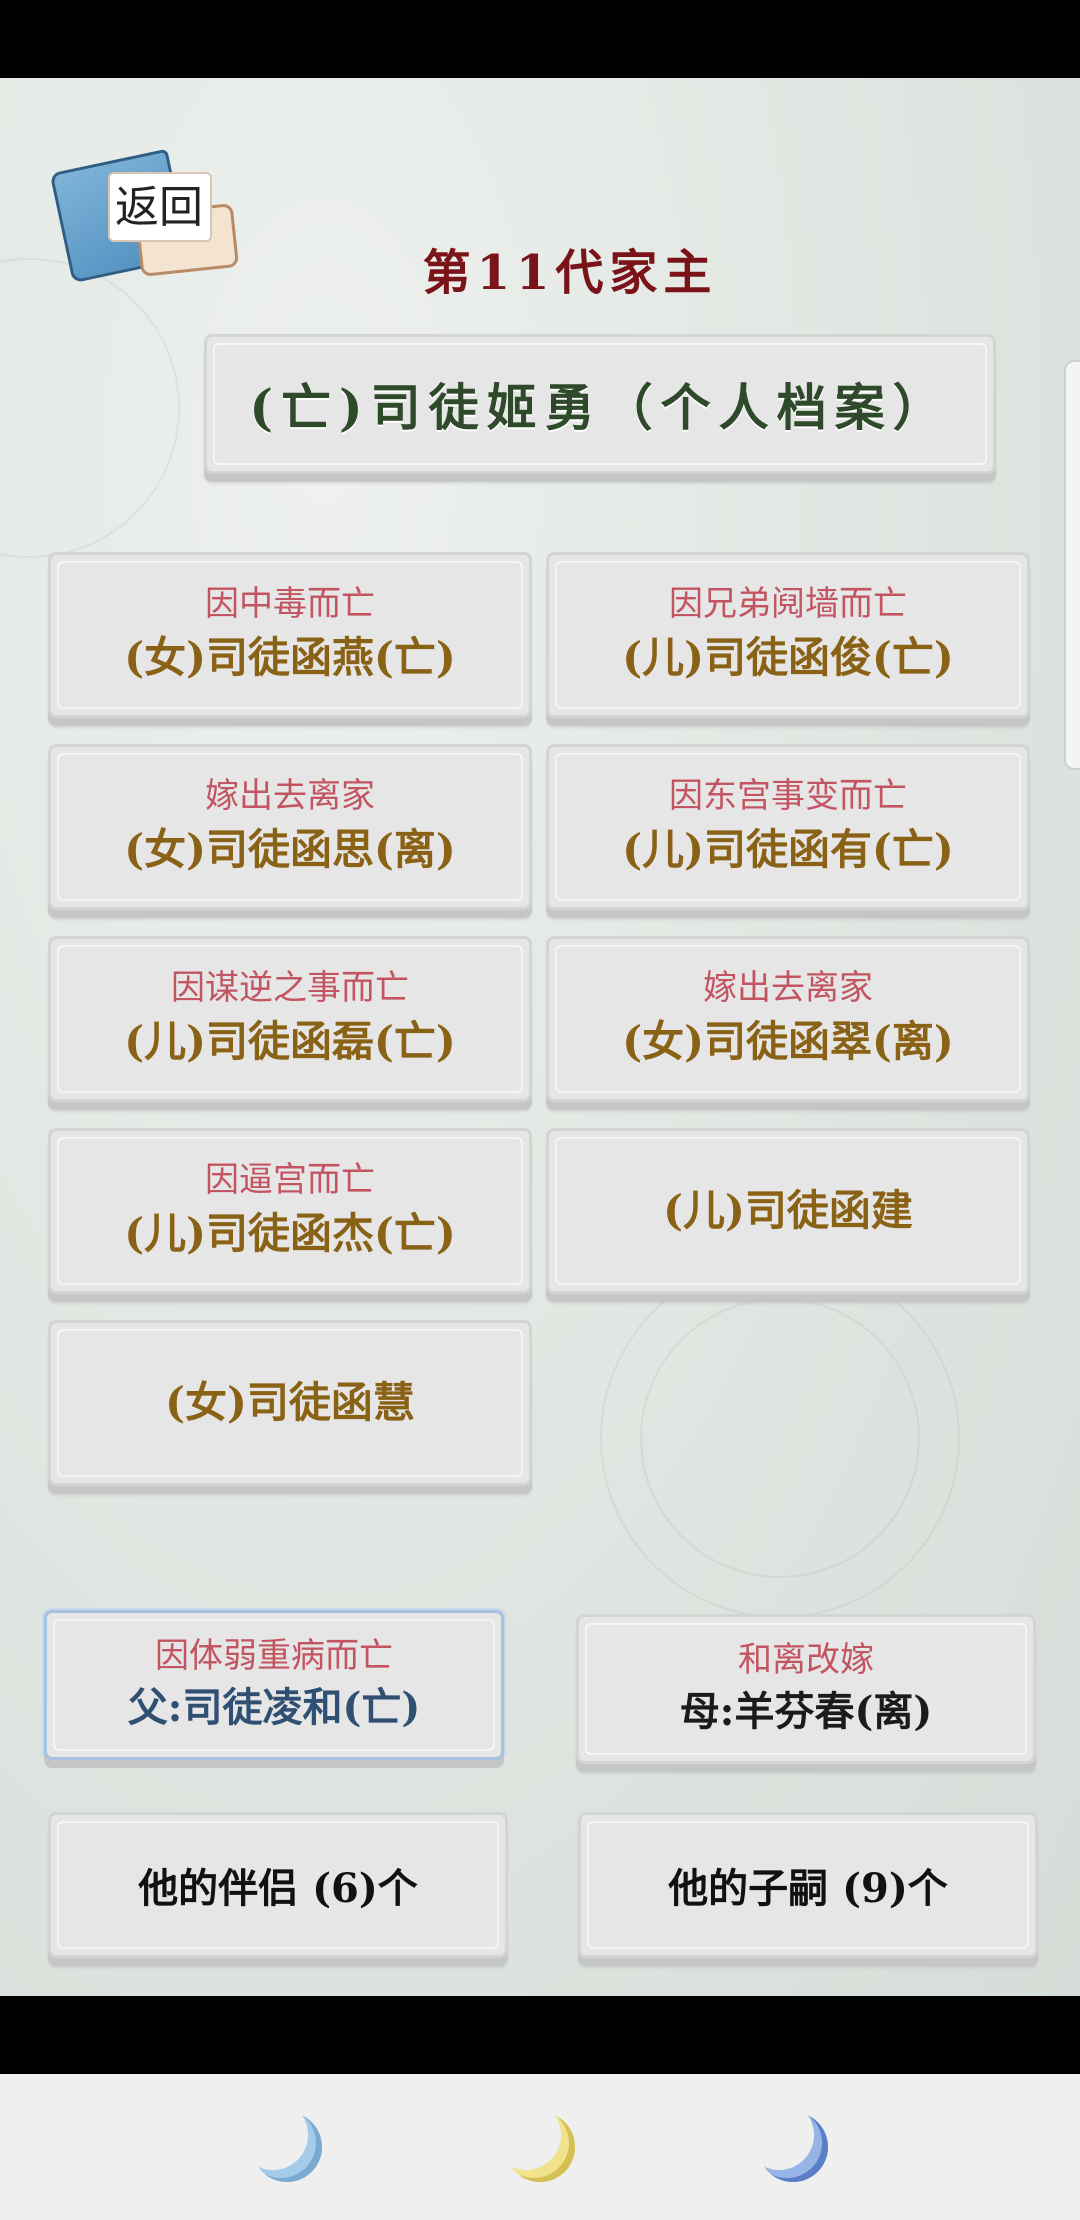 The image size is (1080, 2220). I want to click on father-name: 父:司徒凌和(亡), so click(274, 1707).